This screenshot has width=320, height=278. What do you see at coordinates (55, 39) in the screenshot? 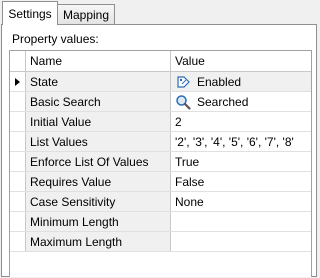
I see `property-values-label: Property values:` at bounding box center [55, 39].